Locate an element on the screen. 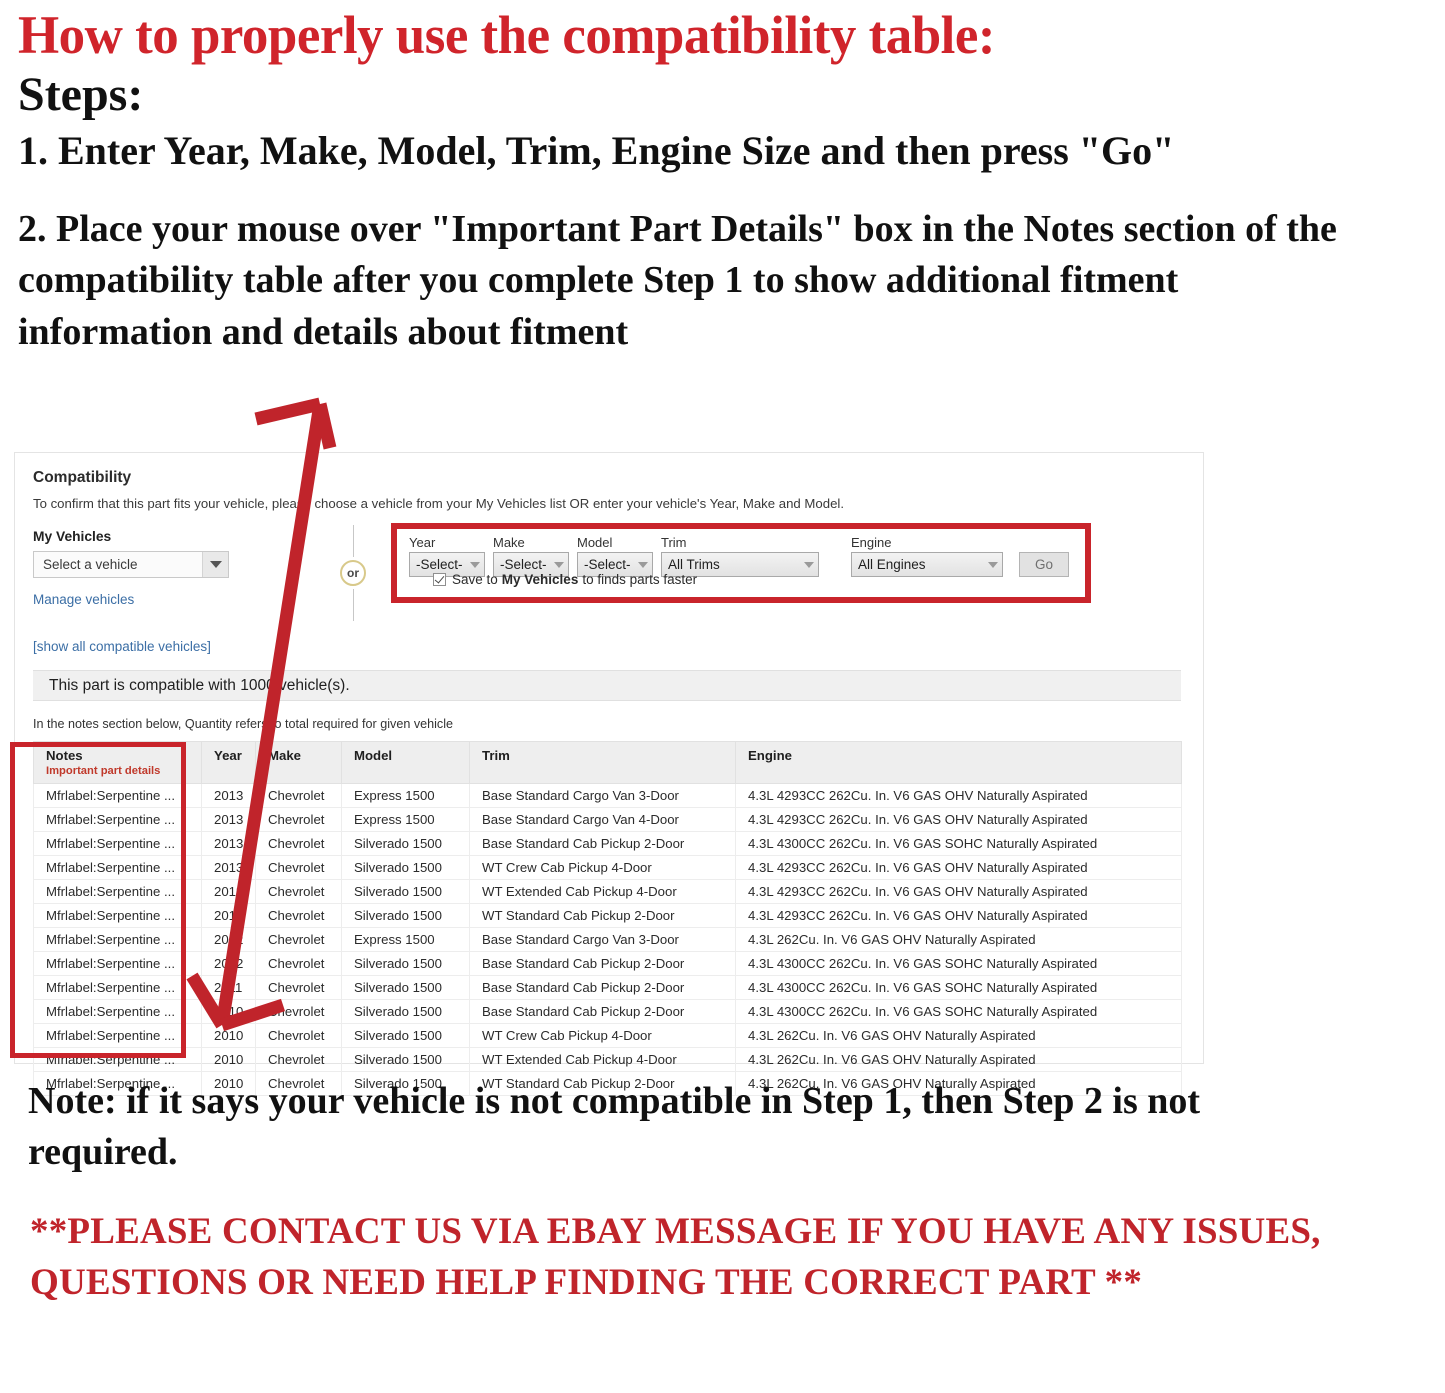 The image size is (1445, 1393). or-divider: or is located at coordinates (353, 573).